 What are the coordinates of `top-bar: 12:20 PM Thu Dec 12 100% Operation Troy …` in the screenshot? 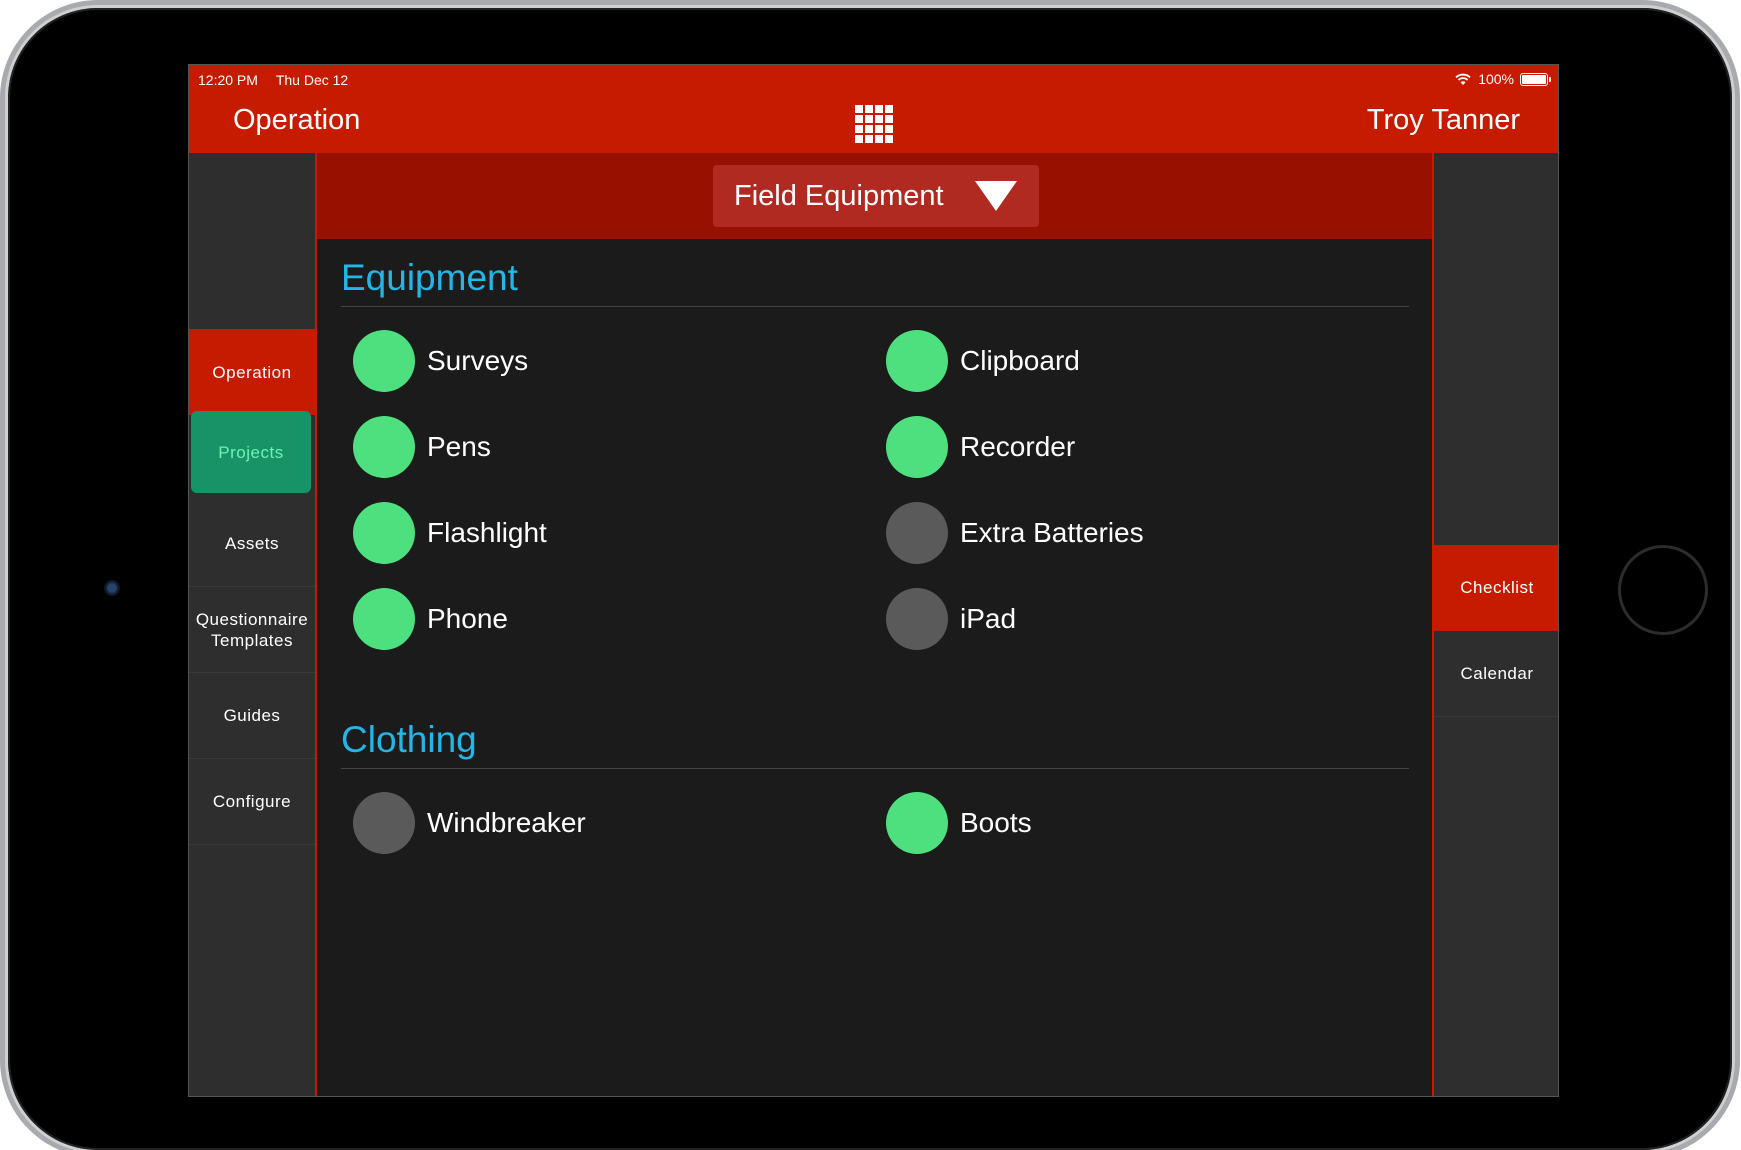 It's located at (873, 109).